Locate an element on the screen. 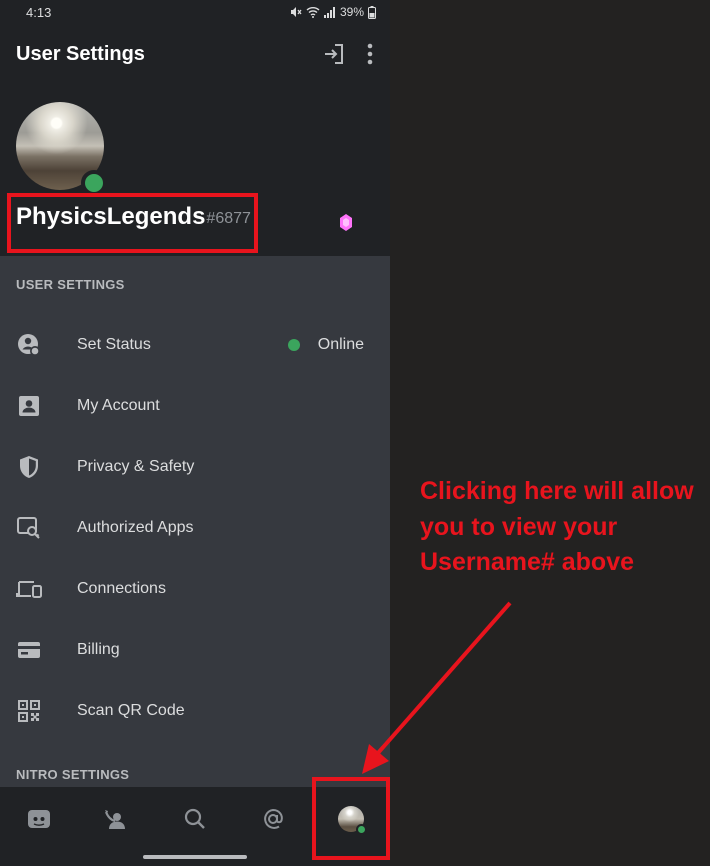  tab-search is located at coordinates (195, 819).